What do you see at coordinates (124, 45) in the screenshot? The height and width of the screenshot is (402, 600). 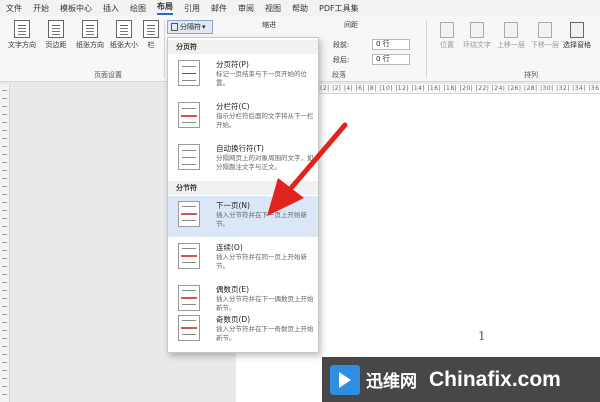 I see `paper-size-label: 纸张大小` at bounding box center [124, 45].